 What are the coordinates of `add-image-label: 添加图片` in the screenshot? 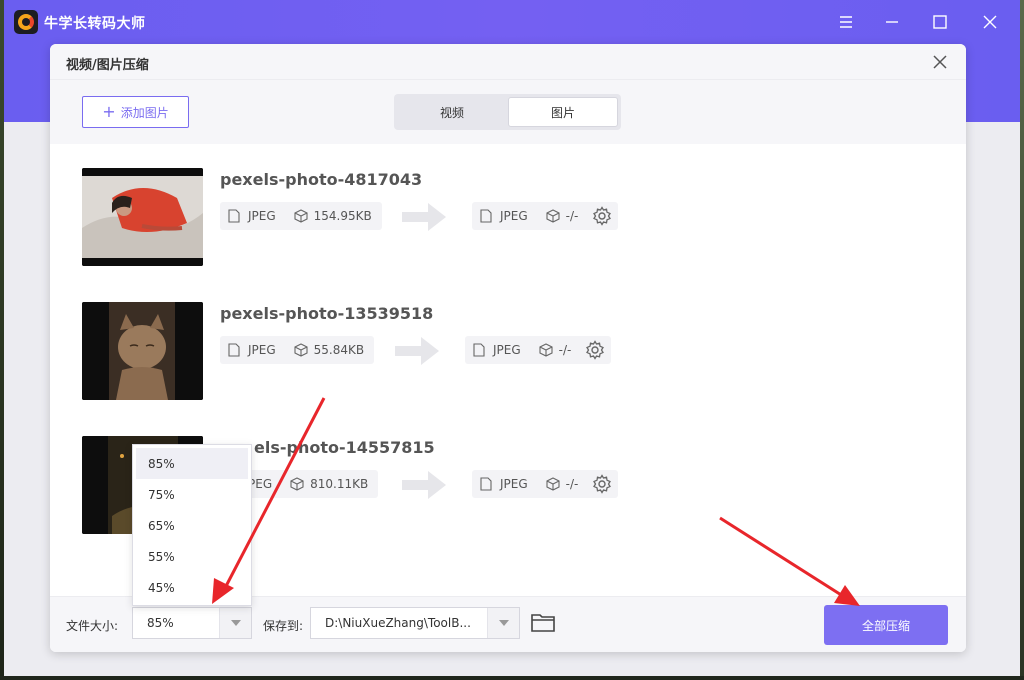 It's located at (144, 112).